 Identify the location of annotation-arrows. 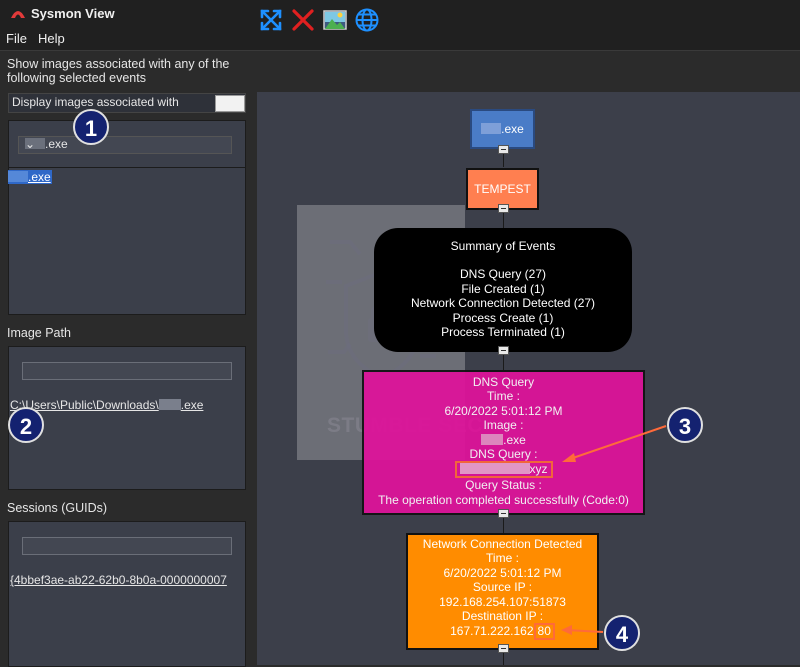
(614, 530).